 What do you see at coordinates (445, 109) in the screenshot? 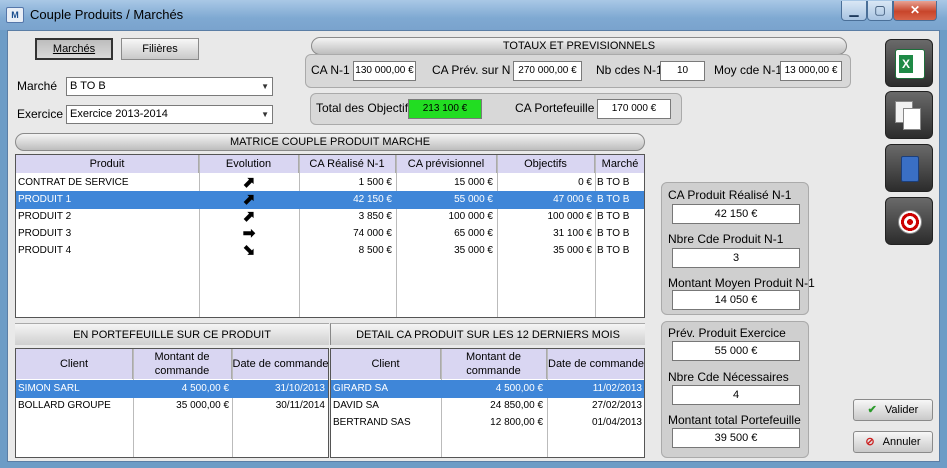
I see `total-obj-field: 213 100 €` at bounding box center [445, 109].